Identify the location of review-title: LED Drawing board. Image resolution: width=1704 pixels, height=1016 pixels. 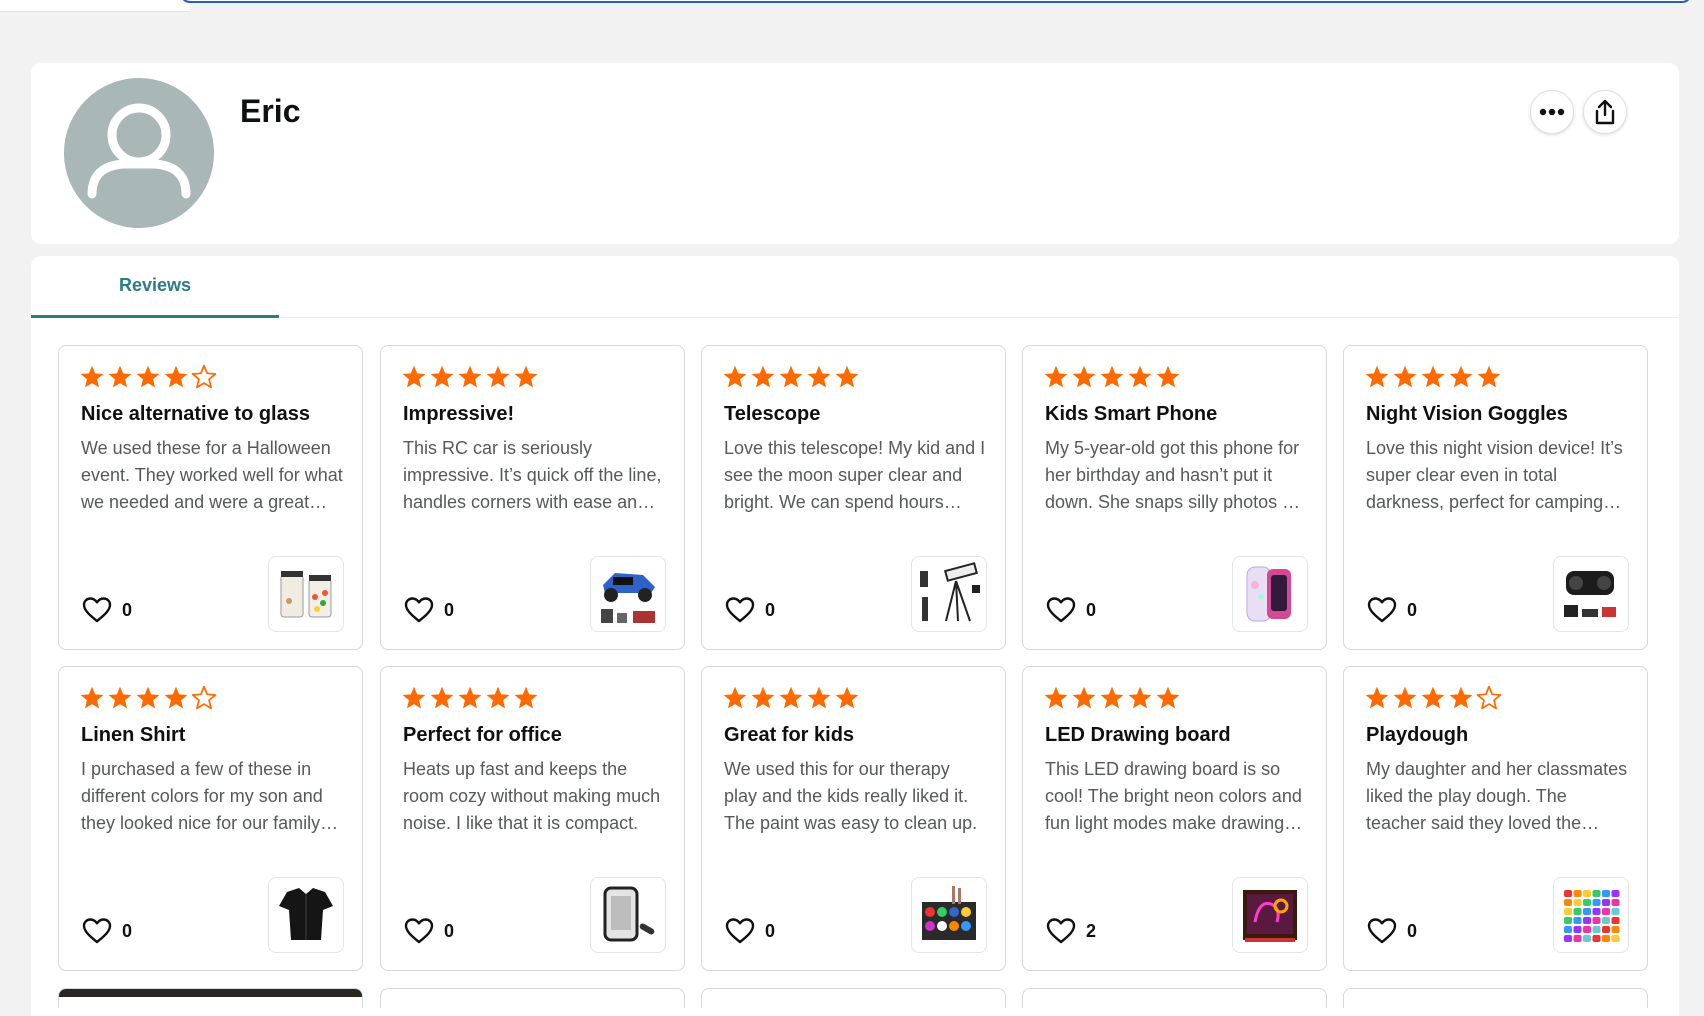
(1138, 735).